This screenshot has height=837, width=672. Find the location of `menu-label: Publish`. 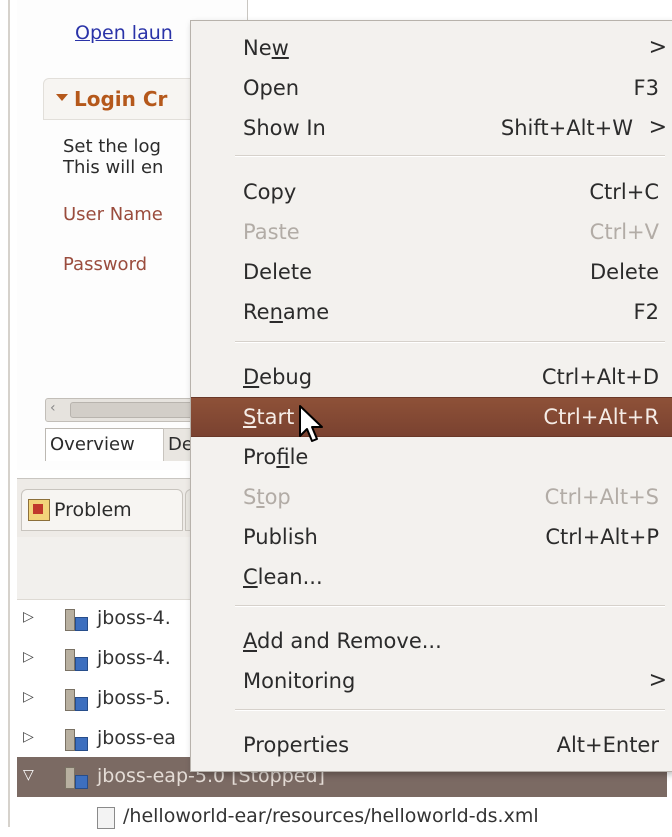

menu-label: Publish is located at coordinates (280, 537).